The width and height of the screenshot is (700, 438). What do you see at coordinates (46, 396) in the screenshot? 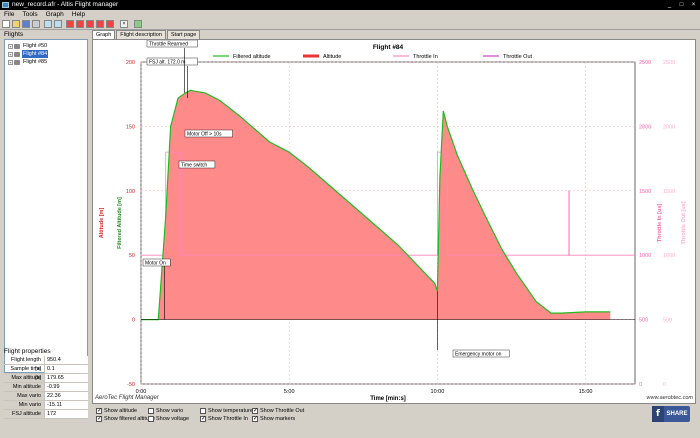
I see `property-row: Max vario 22.36` at bounding box center [46, 396].